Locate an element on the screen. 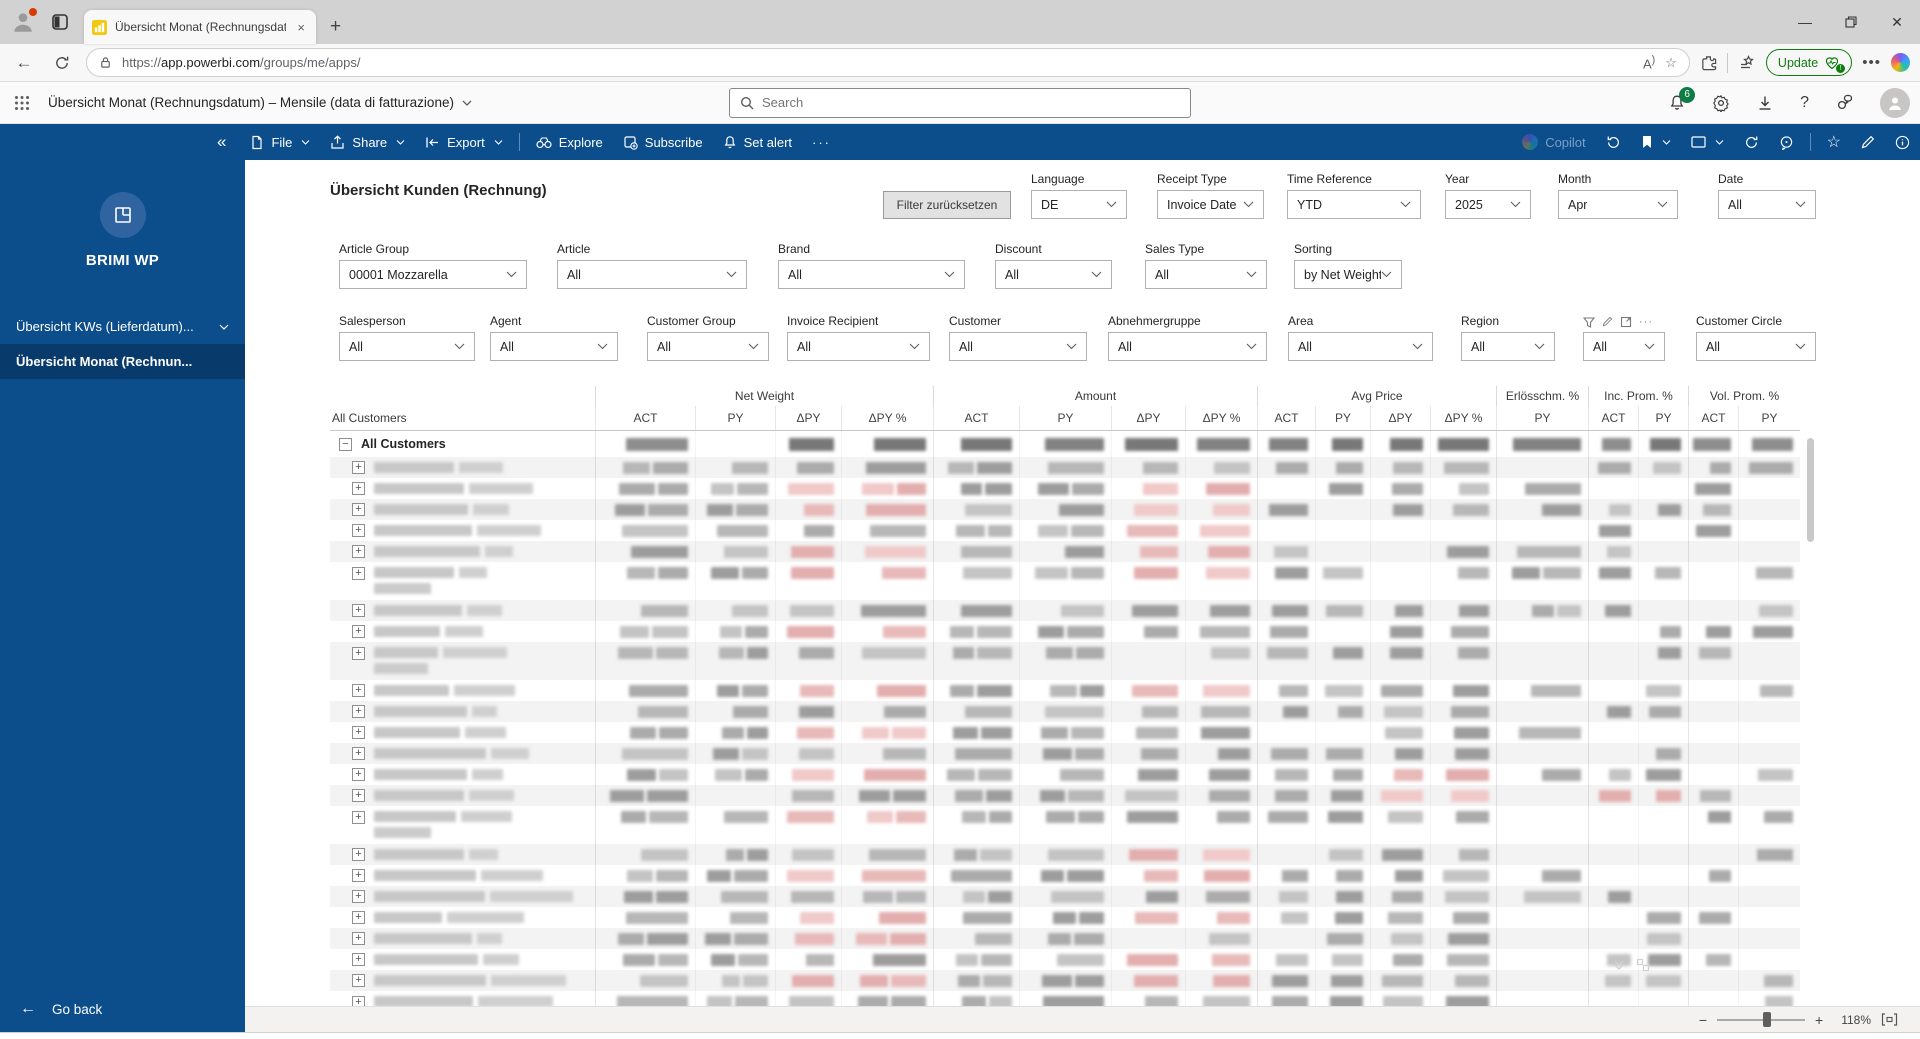 This screenshot has height=1039, width=1920. help-icon: ? is located at coordinates (1804, 103).